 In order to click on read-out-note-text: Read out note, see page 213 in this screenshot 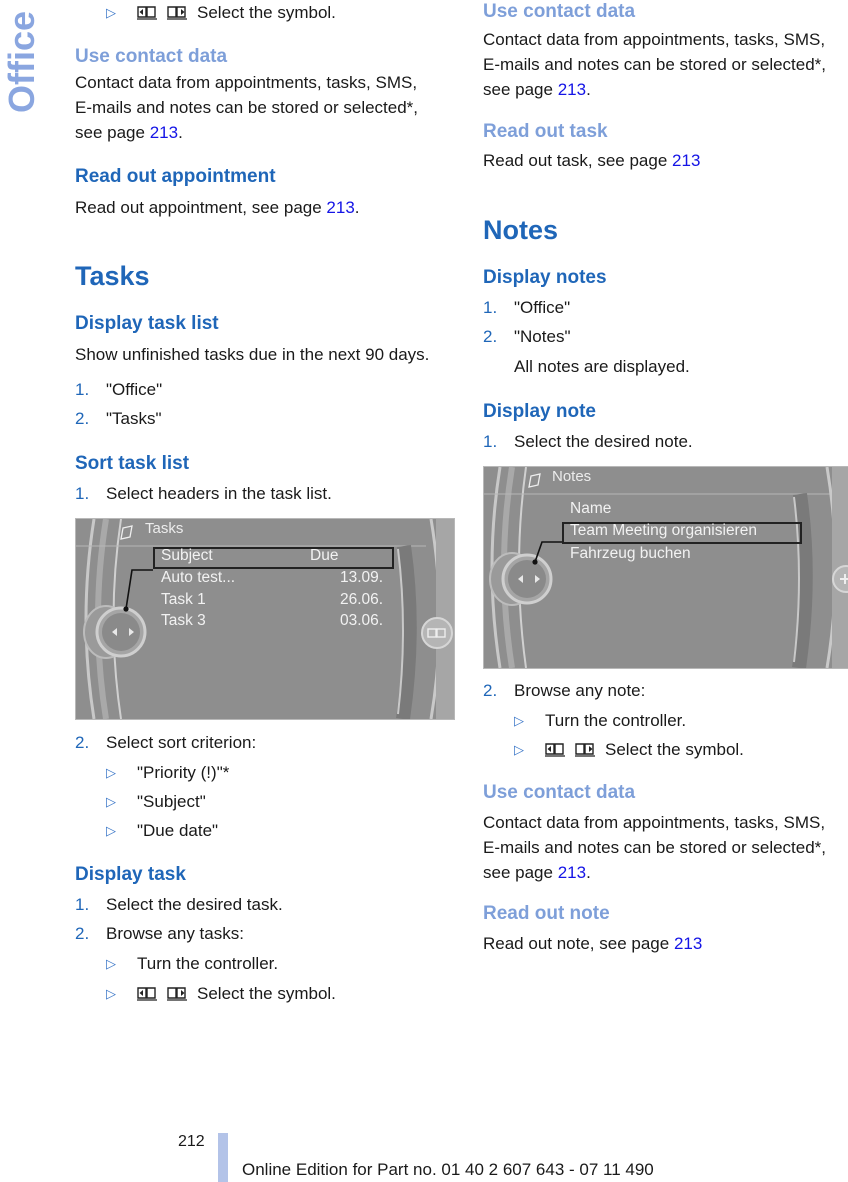, I will do `click(593, 943)`.